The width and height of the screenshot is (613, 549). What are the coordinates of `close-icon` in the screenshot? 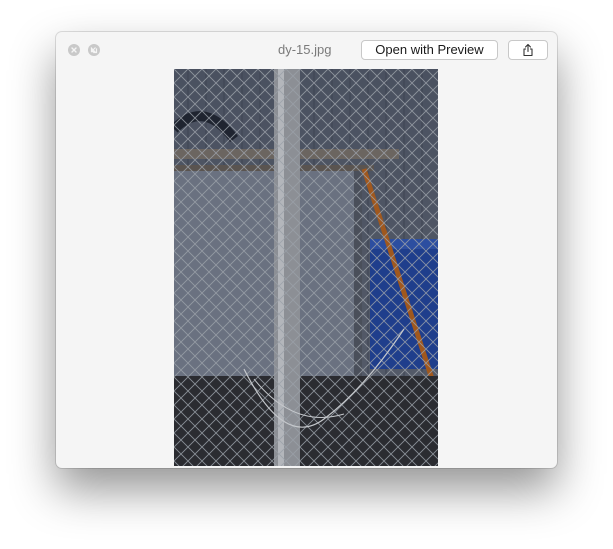 It's located at (74, 50).